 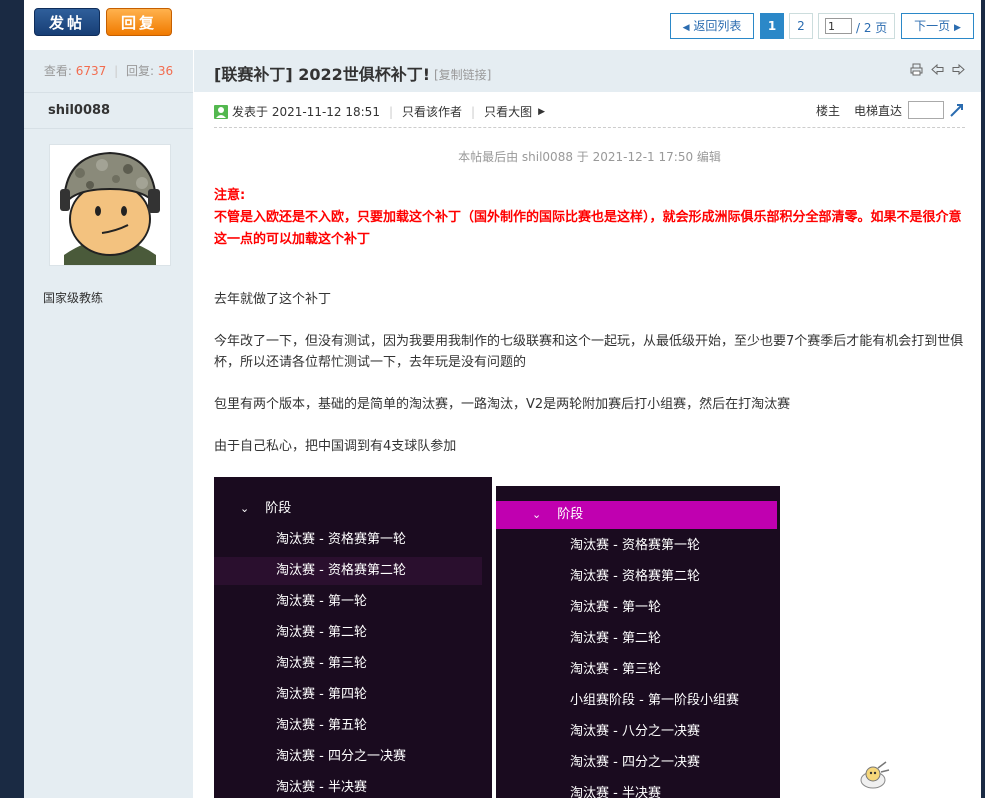 What do you see at coordinates (877, 110) in the screenshot?
I see `elevator-label: 电梯直达` at bounding box center [877, 110].